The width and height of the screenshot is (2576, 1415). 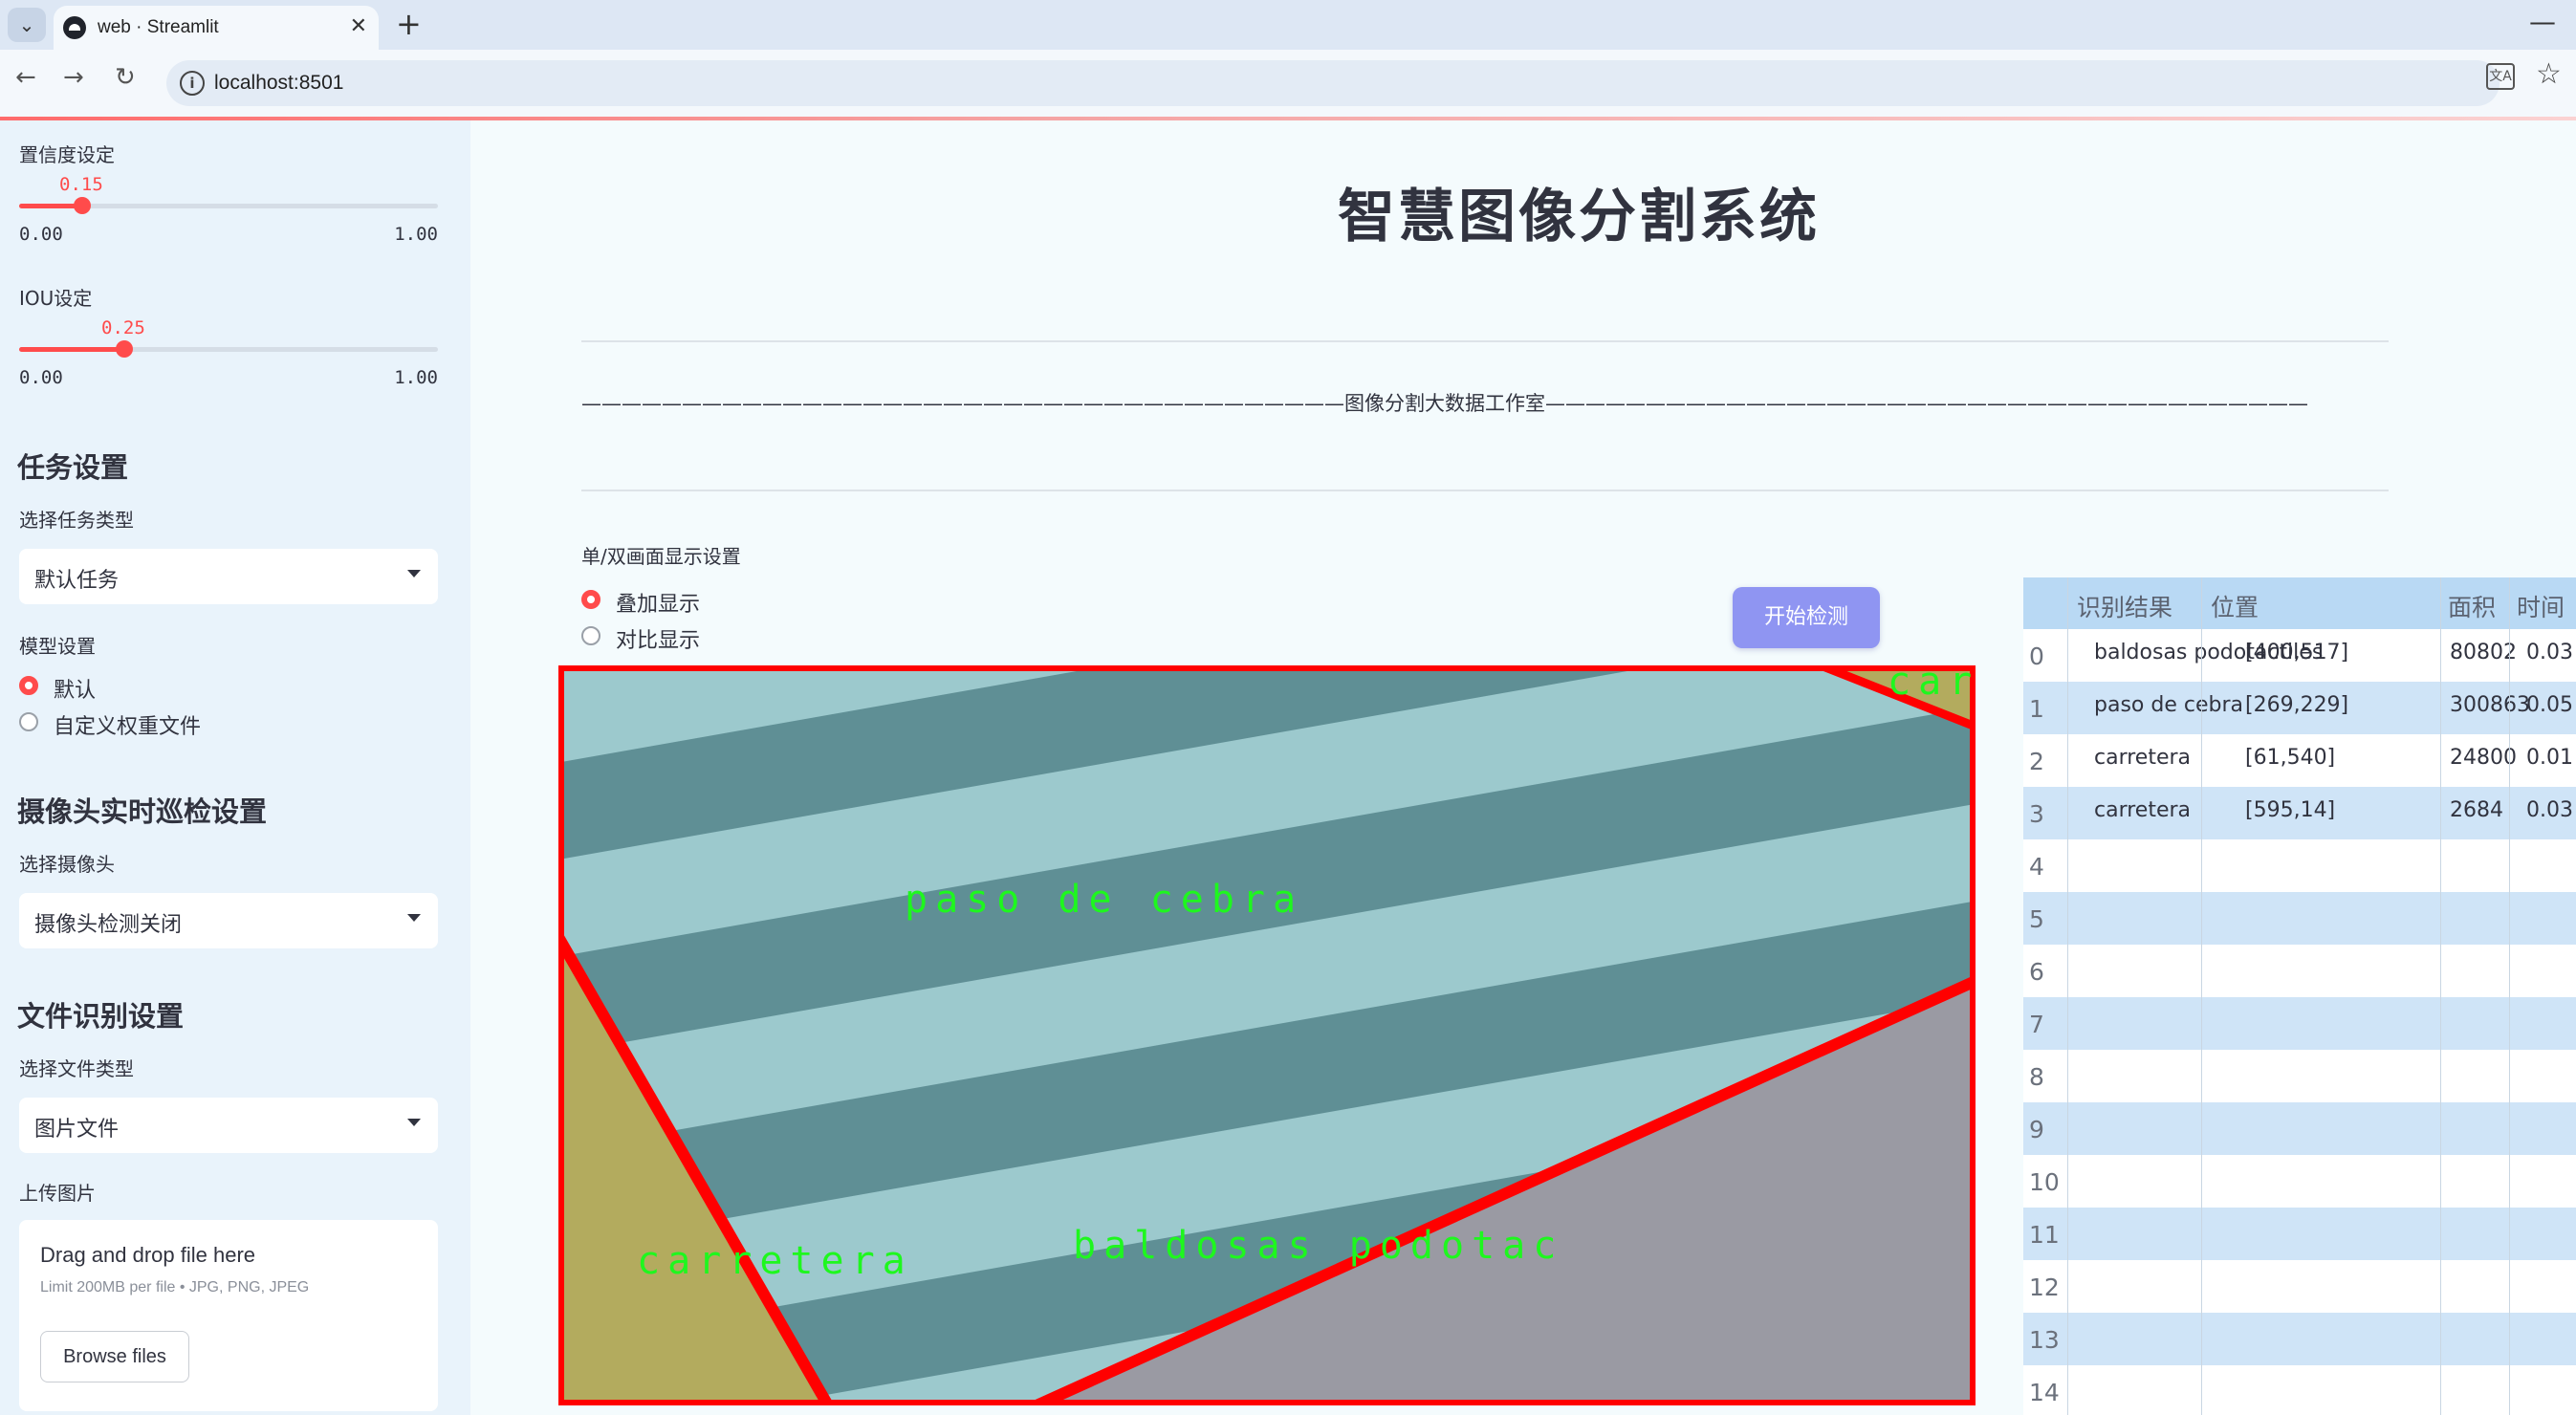 I want to click on iou-value: 0.25, so click(x=123, y=327).